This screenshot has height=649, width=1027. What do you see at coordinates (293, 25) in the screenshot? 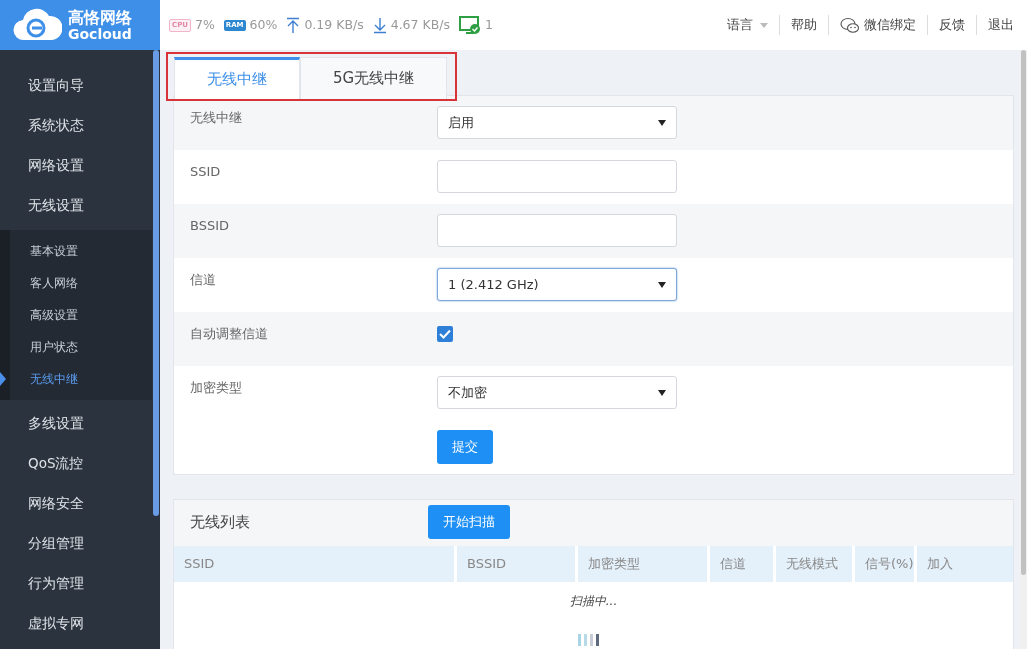
I see `upload-arrow-icon` at bounding box center [293, 25].